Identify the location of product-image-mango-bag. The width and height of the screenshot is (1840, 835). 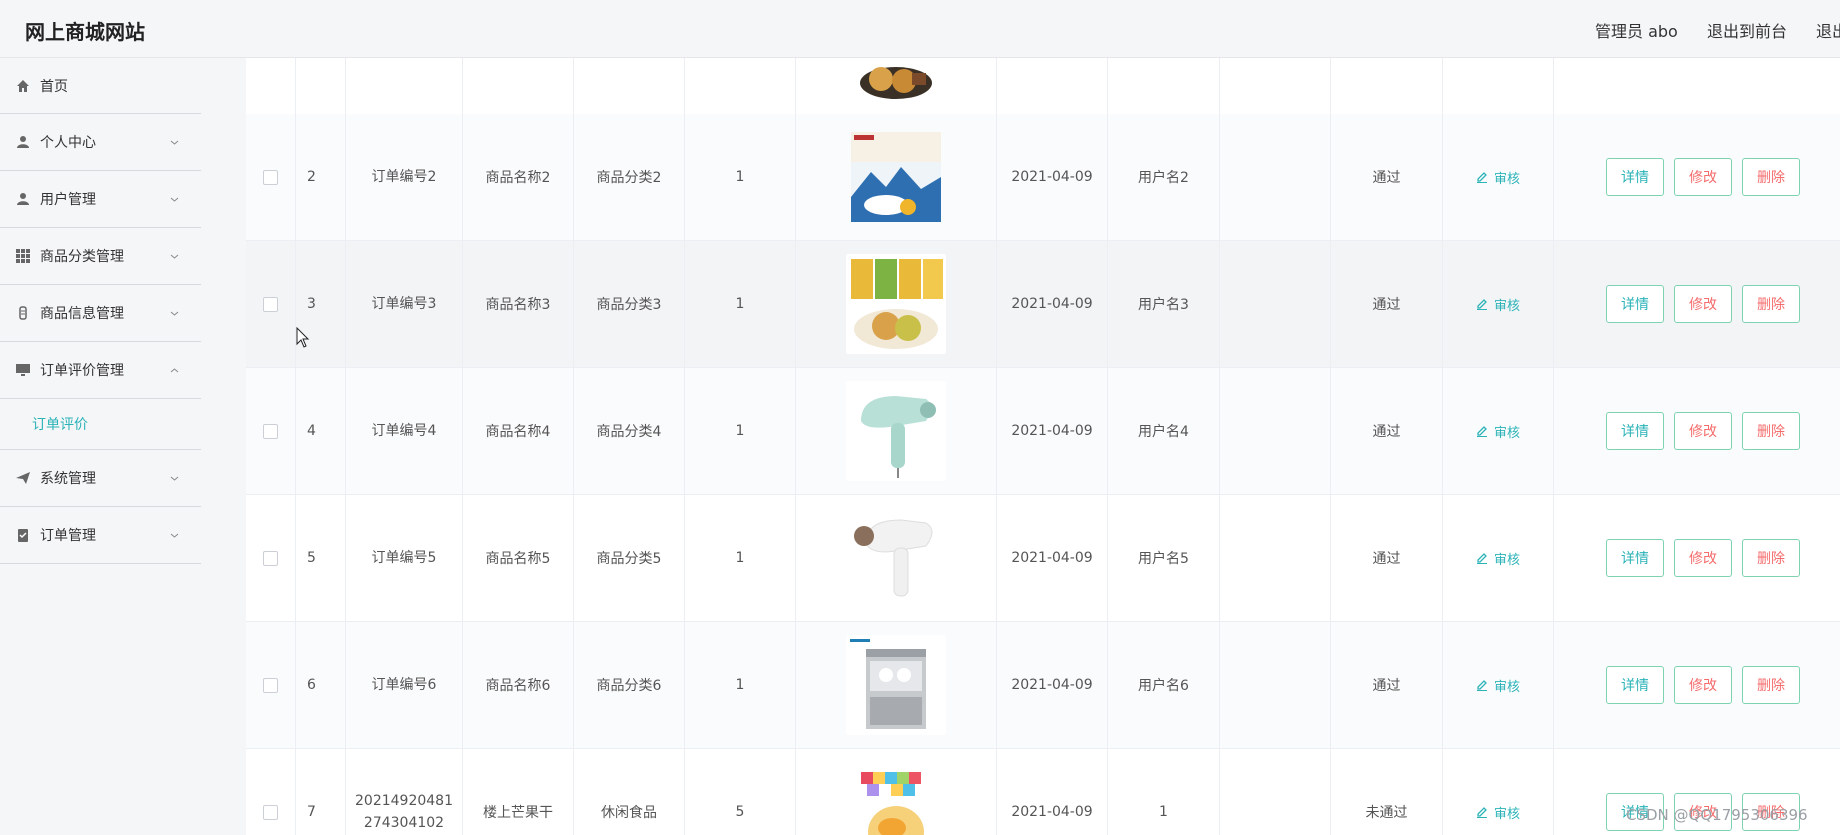
(896, 798).